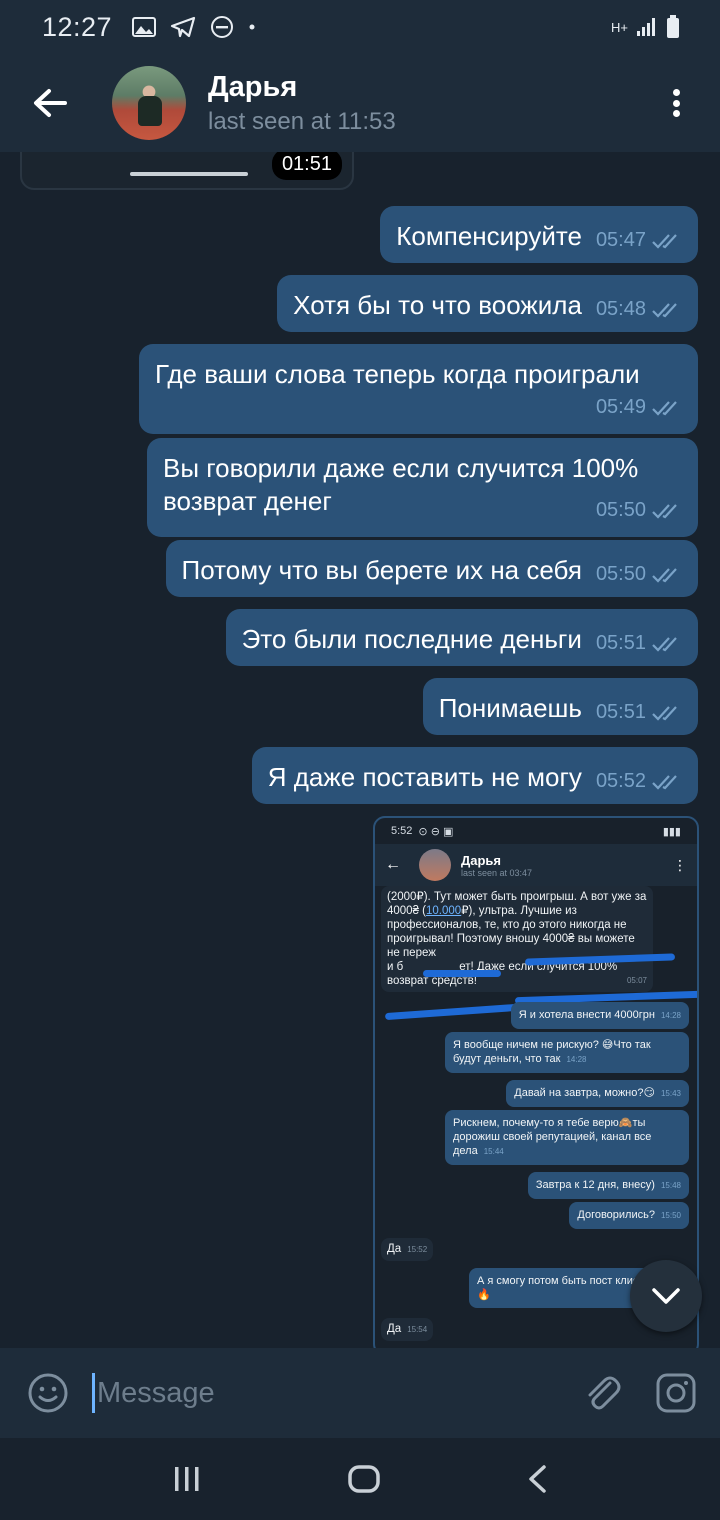 The image size is (720, 1520). What do you see at coordinates (222, 27) in the screenshot?
I see `do-not-disturb-icon` at bounding box center [222, 27].